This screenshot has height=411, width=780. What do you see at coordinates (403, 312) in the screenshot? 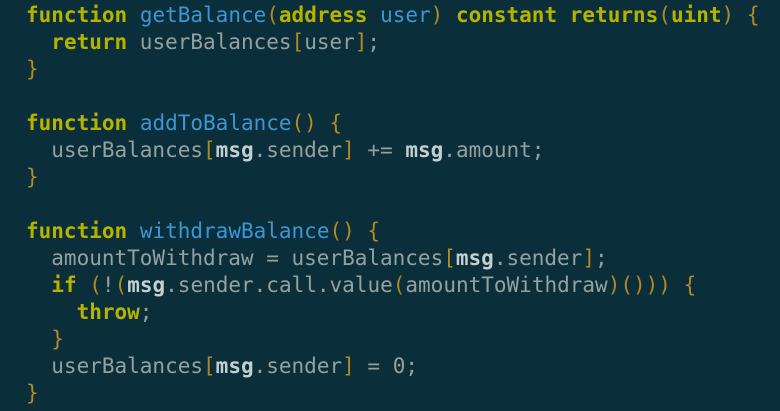
I see `code-line: throw;` at bounding box center [403, 312].